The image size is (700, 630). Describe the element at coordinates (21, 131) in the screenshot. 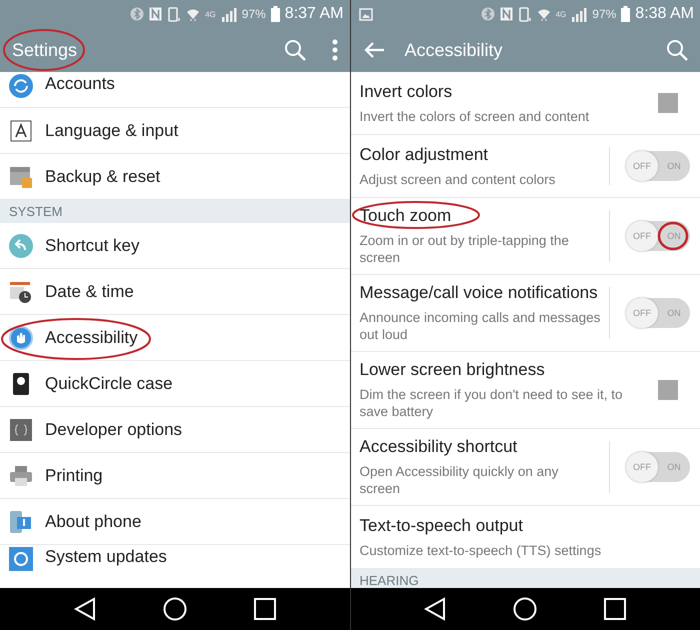

I see `font-icon` at that location.